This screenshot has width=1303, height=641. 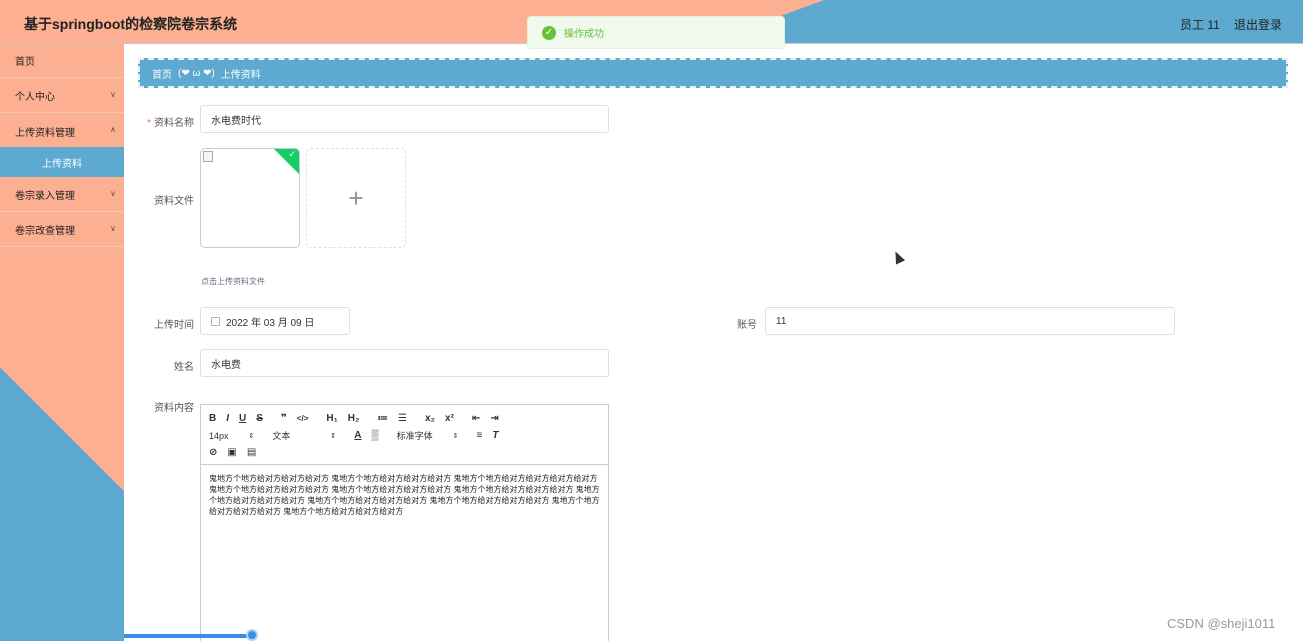 I want to click on success-toast: ✓ 操作成功, so click(x=656, y=32).